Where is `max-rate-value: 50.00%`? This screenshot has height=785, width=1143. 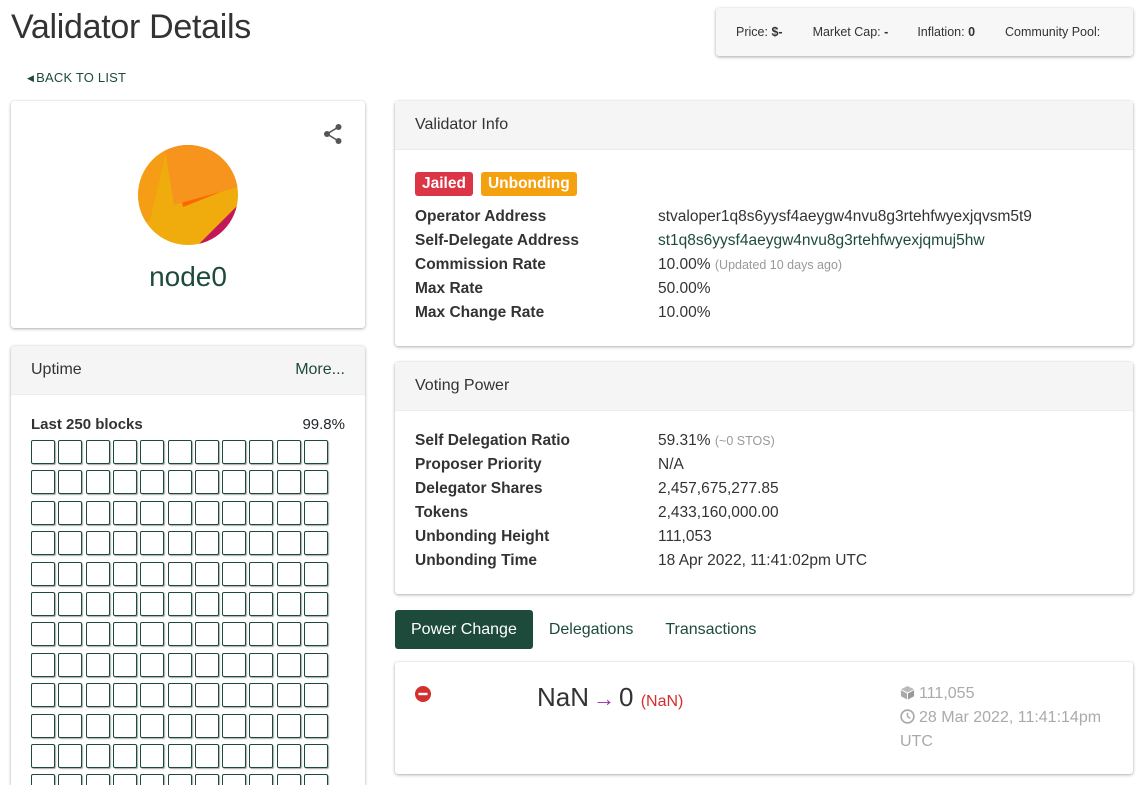 max-rate-value: 50.00% is located at coordinates (684, 288).